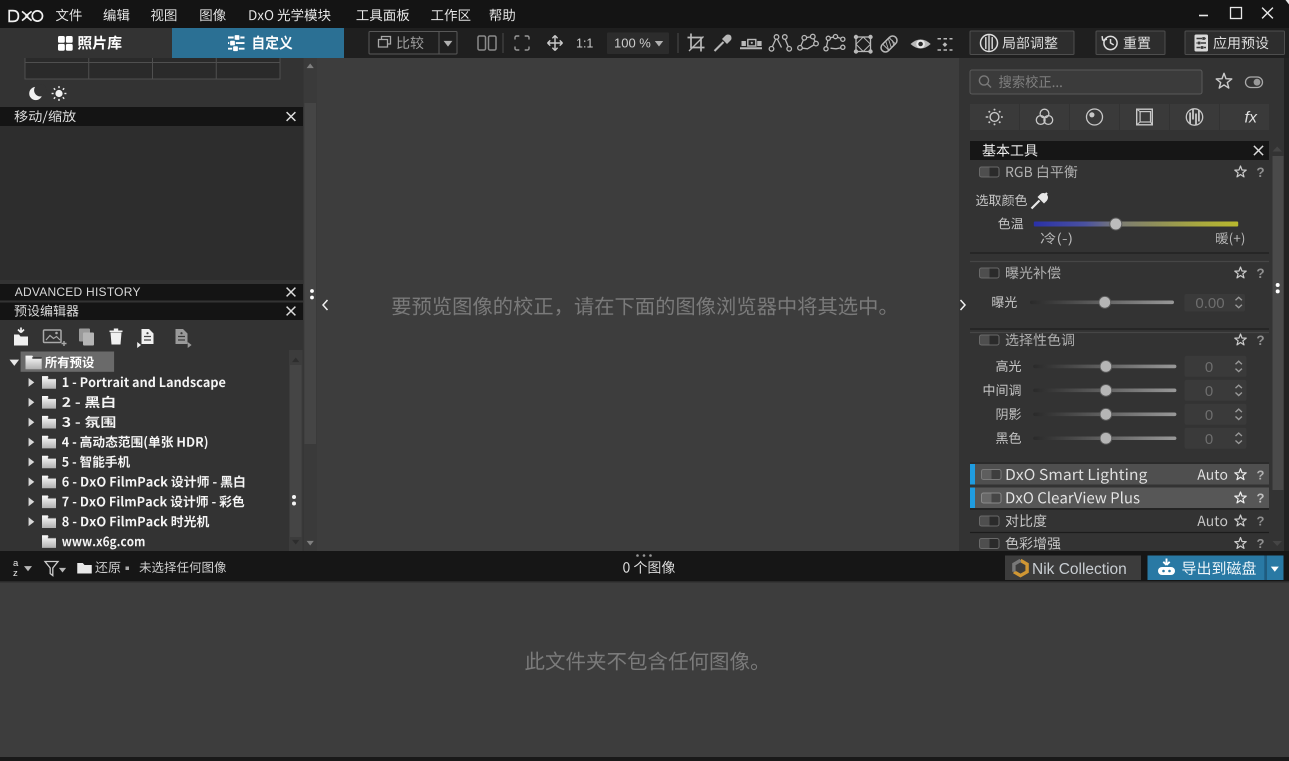 This screenshot has width=1289, height=761. Describe the element at coordinates (584, 43) in the screenshot. I see `svg-text: 1:1` at that location.